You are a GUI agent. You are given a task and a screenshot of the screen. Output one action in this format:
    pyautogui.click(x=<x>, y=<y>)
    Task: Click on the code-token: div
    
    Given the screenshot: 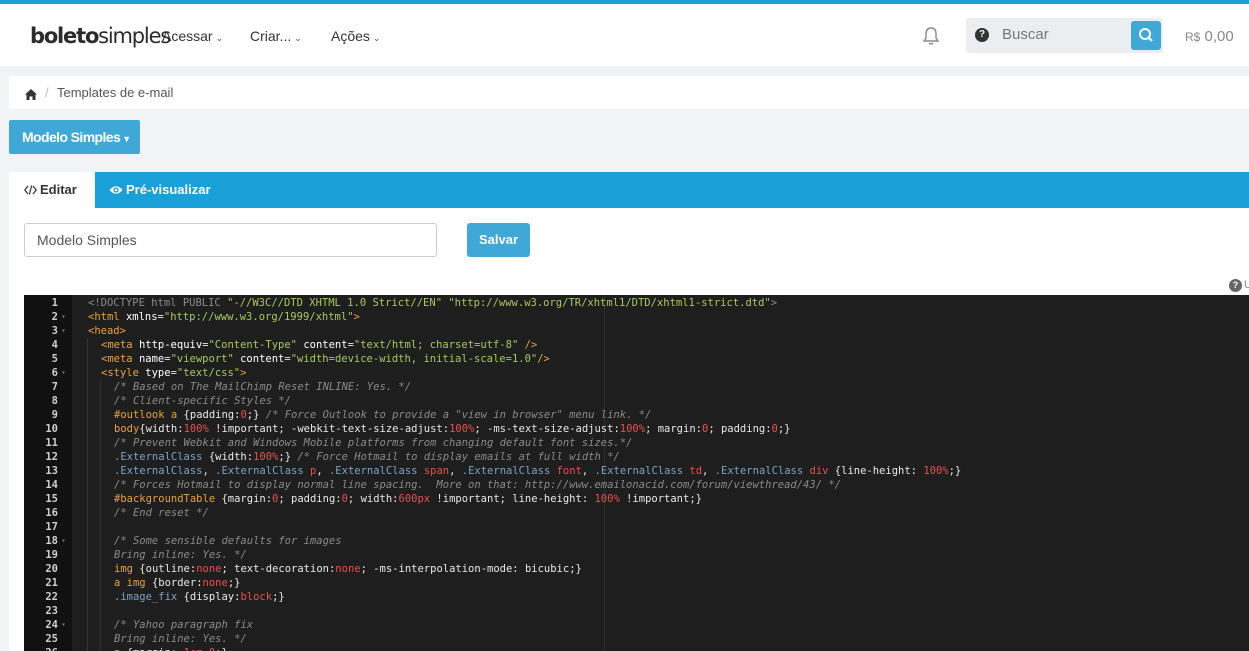 What is the action you would take?
    pyautogui.click(x=819, y=471)
    